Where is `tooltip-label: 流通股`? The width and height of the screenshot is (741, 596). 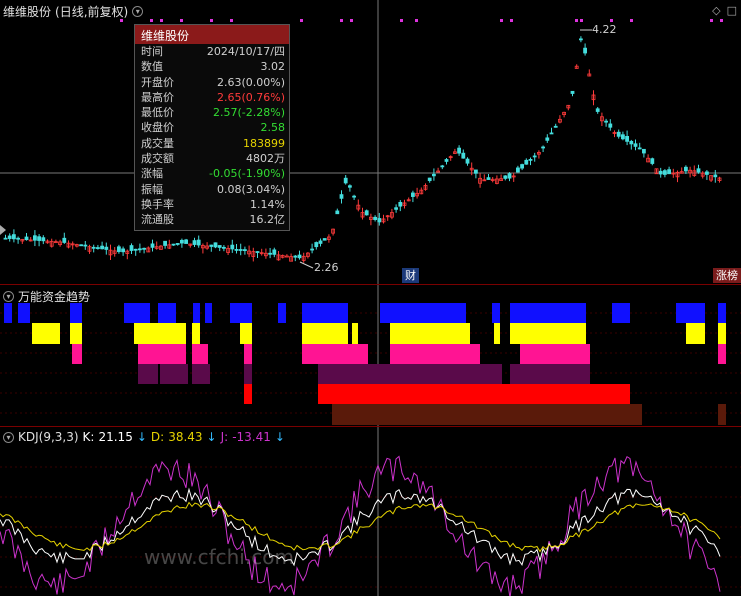
tooltip-label: 流通股 is located at coordinates (157, 220).